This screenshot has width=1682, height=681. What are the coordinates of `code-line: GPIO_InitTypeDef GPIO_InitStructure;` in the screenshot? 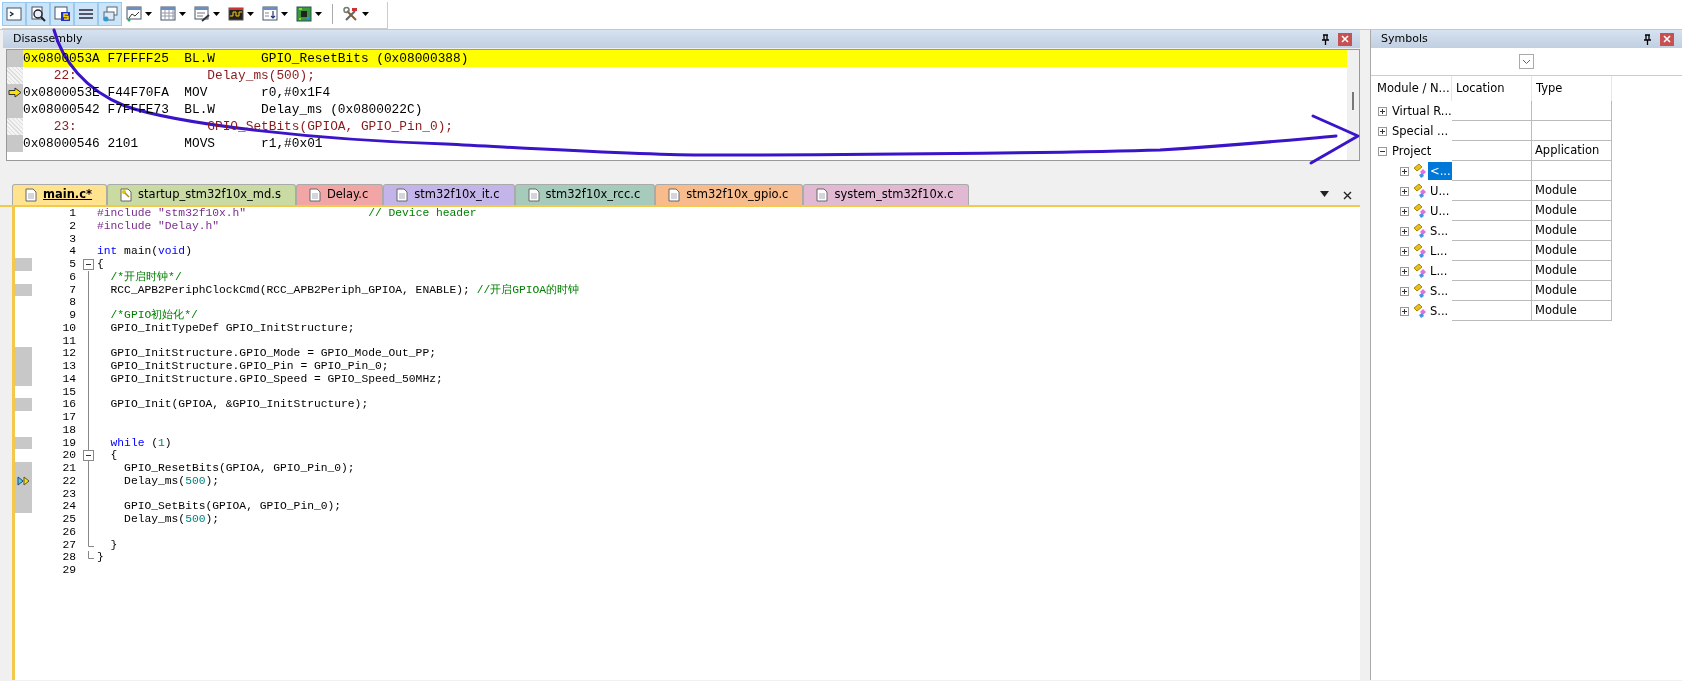 It's located at (232, 328).